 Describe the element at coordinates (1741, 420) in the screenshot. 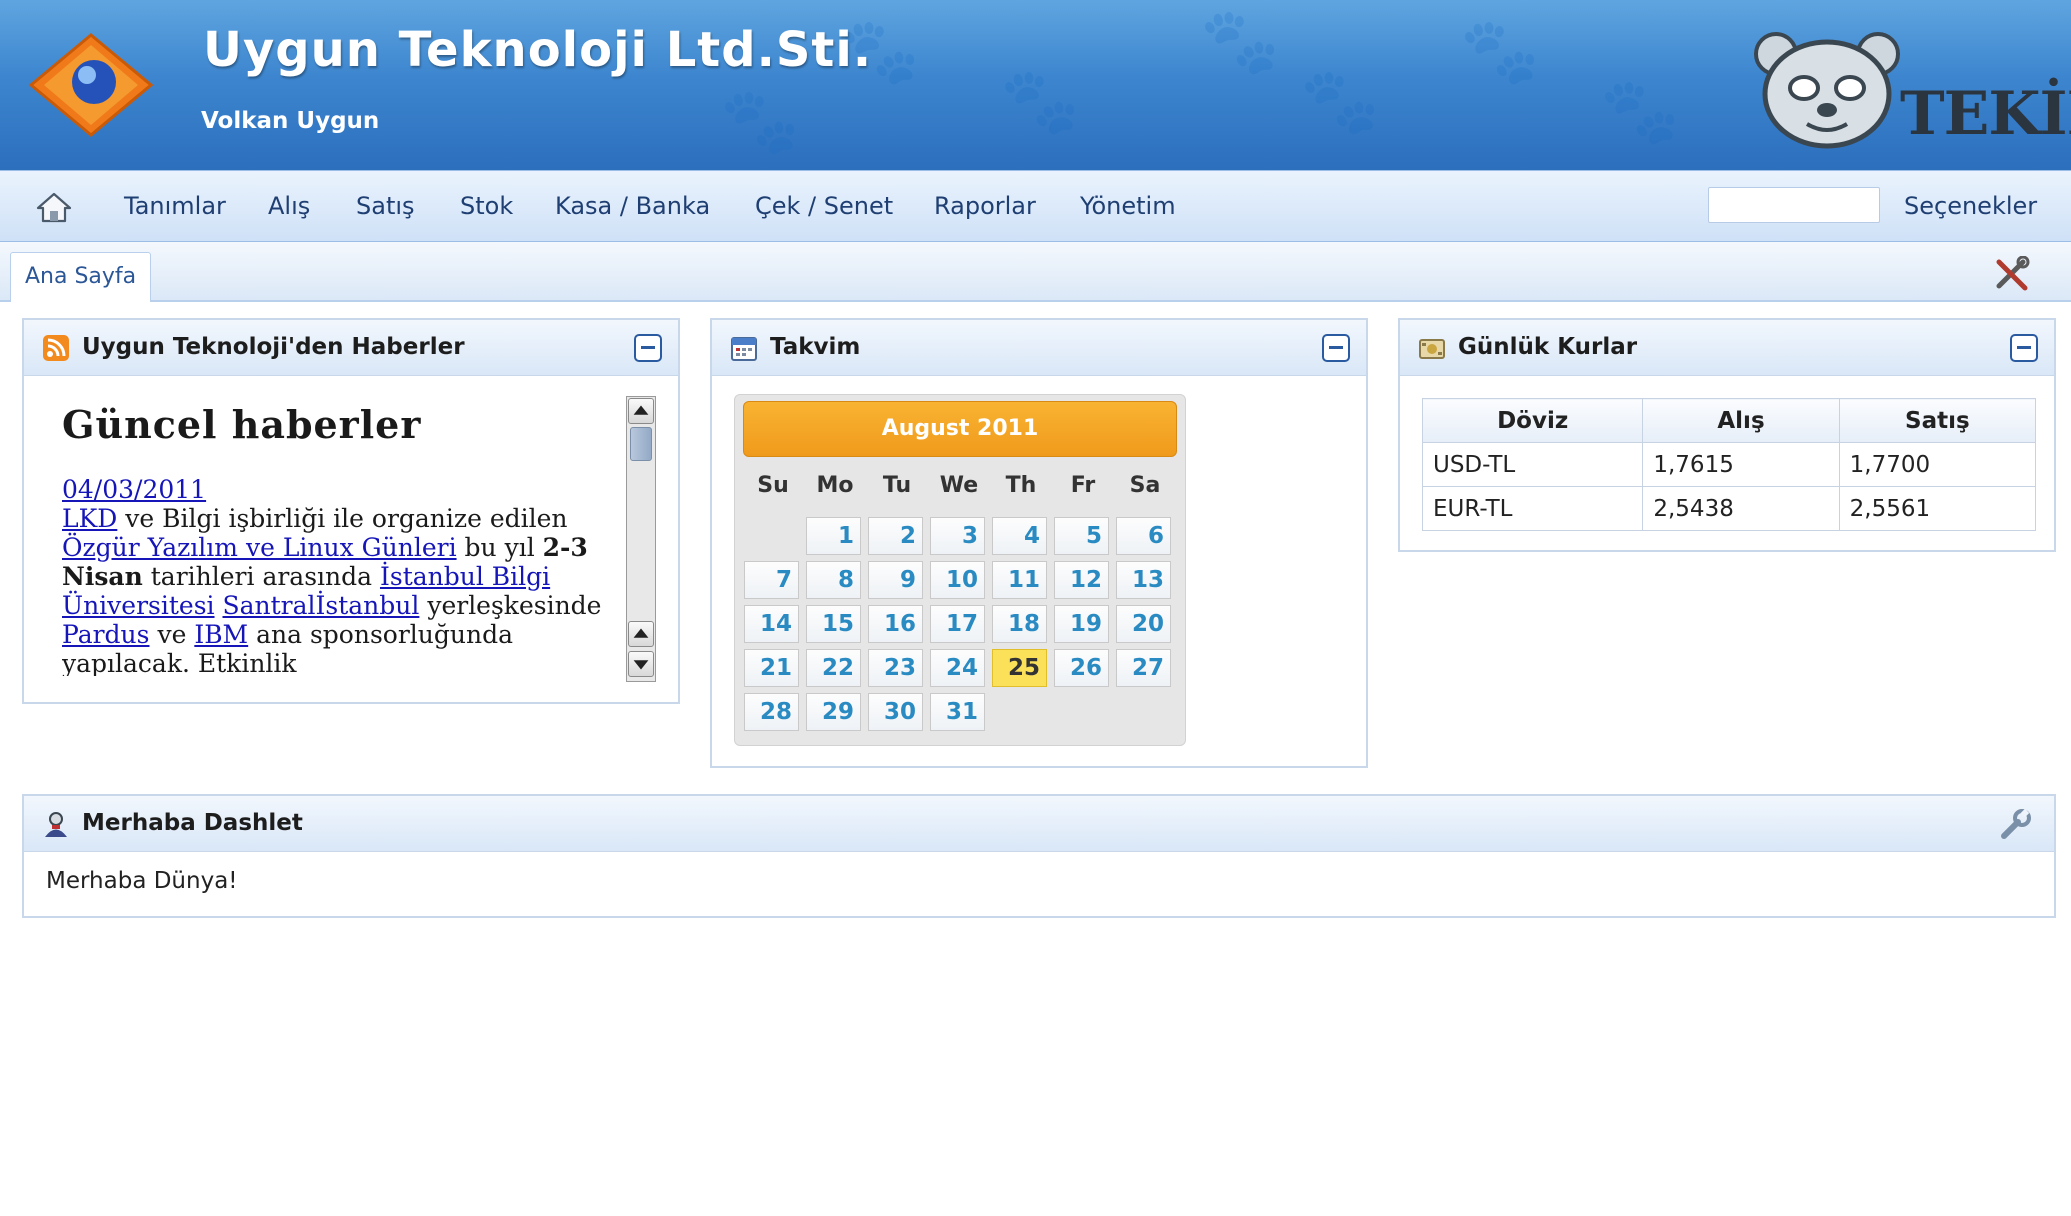

I see `column-header-alis: Alış` at that location.